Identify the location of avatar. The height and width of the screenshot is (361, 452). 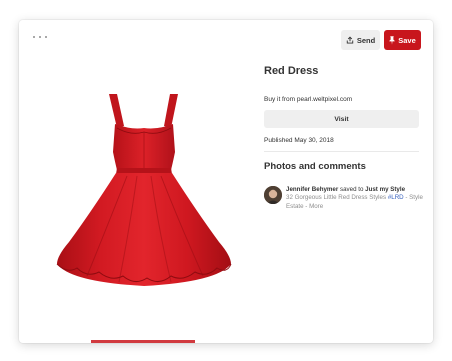
(273, 195).